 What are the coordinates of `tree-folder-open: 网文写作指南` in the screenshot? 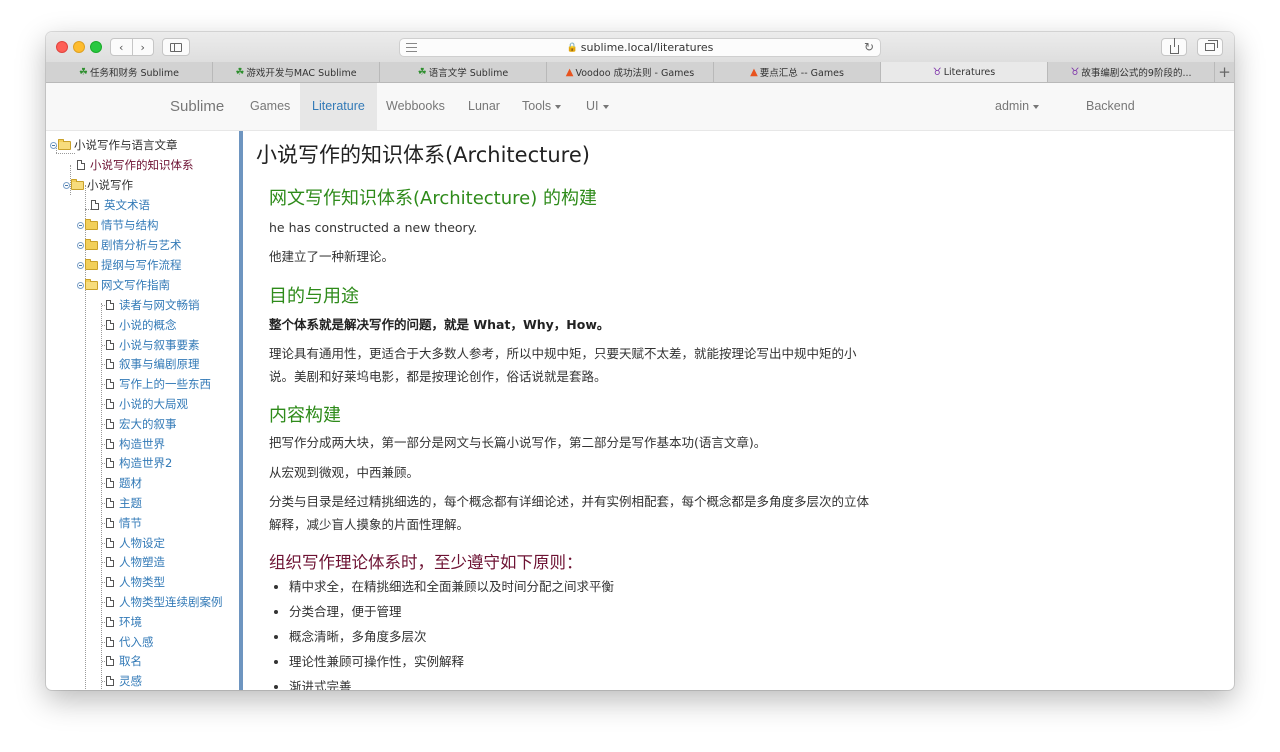 It's located at (123, 285).